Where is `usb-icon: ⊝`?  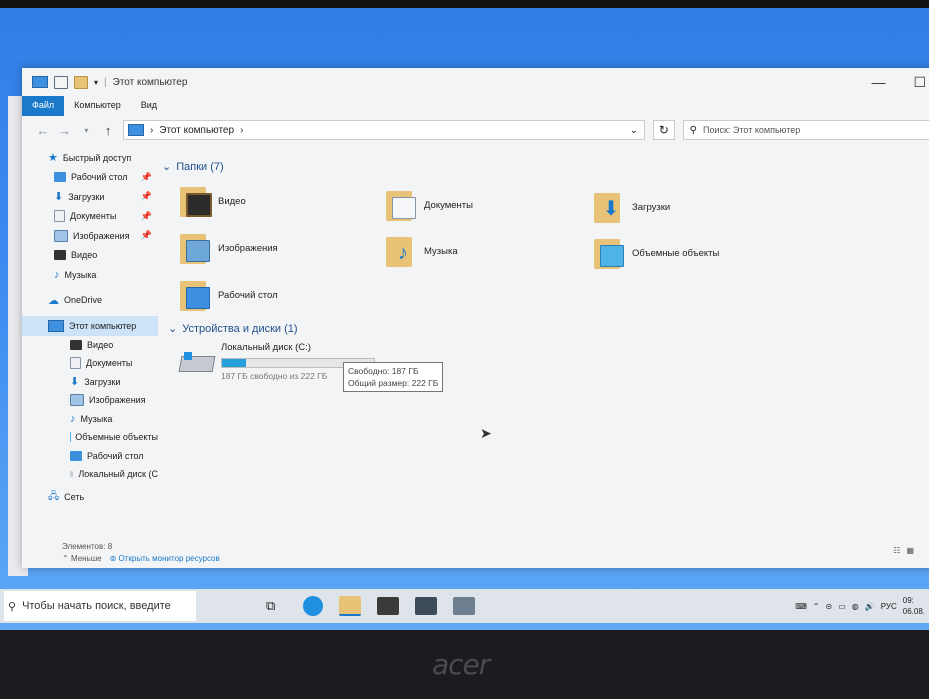
usb-icon: ⊝ is located at coordinates (829, 606).